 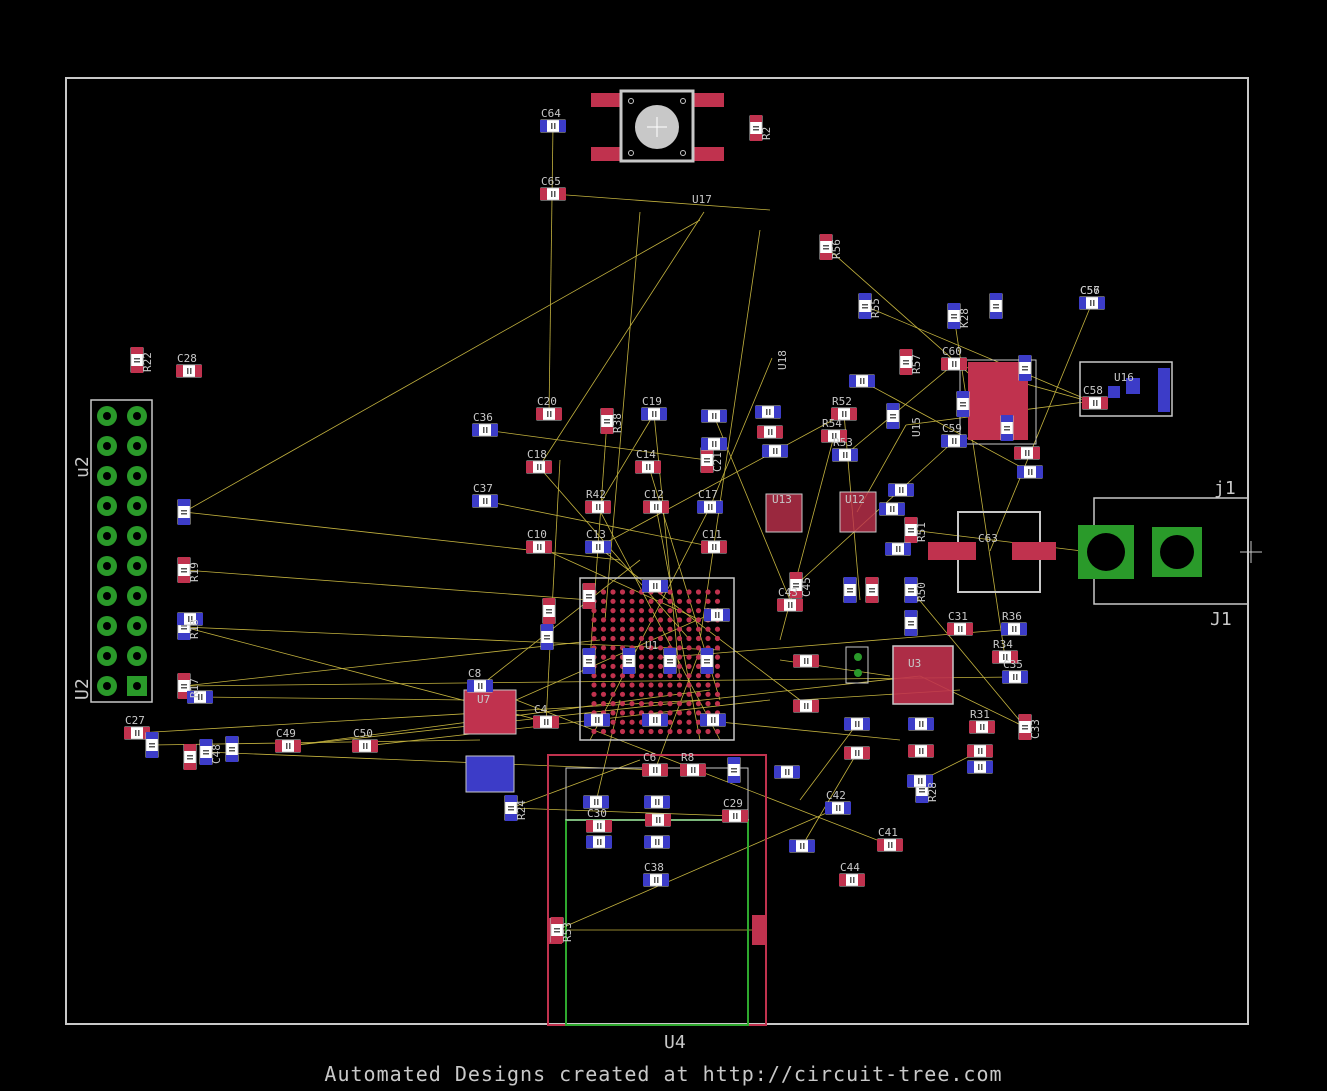 I want to click on ic-u8, so click(x=490, y=774).